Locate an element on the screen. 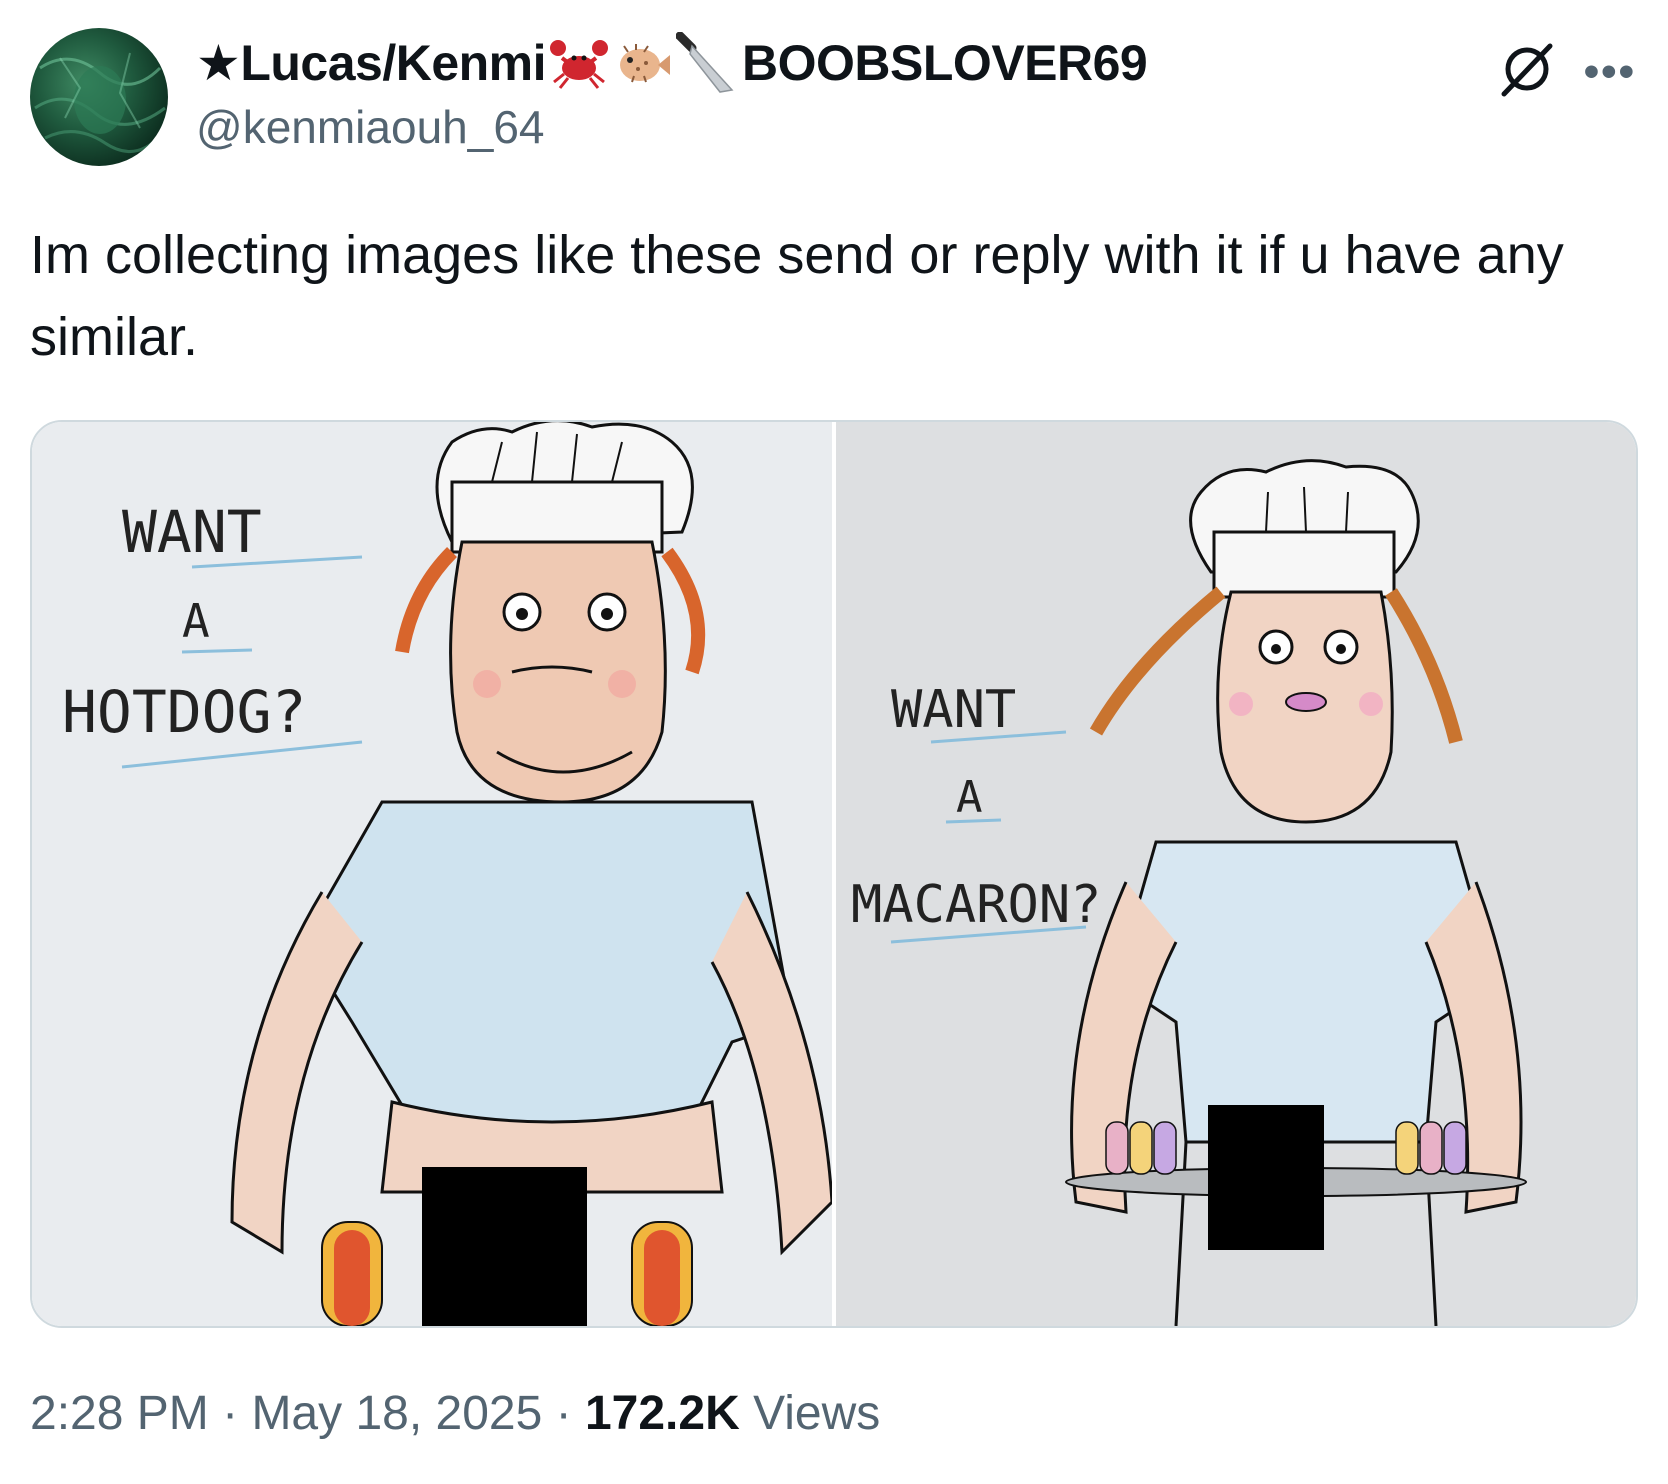 The height and width of the screenshot is (1484, 1668). avatar-image is located at coordinates (100, 102).